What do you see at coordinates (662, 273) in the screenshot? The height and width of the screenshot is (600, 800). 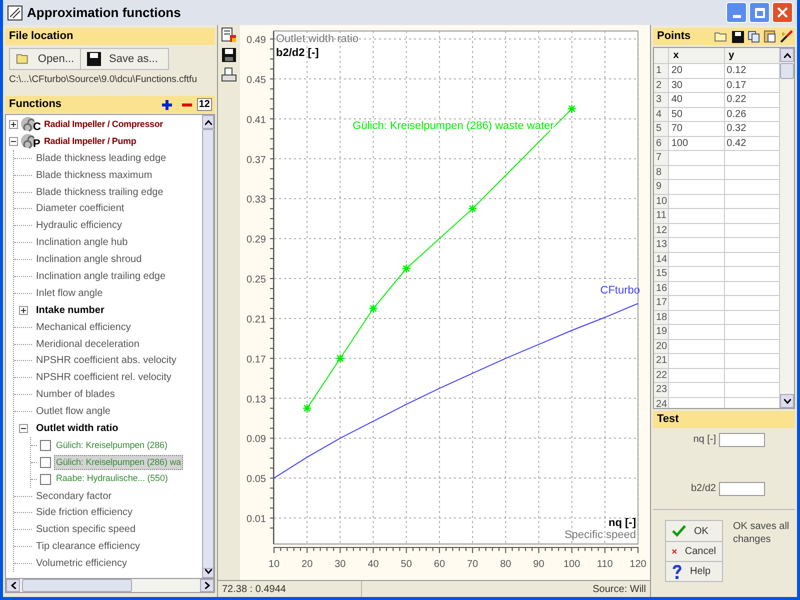 I see `row-number: 15` at bounding box center [662, 273].